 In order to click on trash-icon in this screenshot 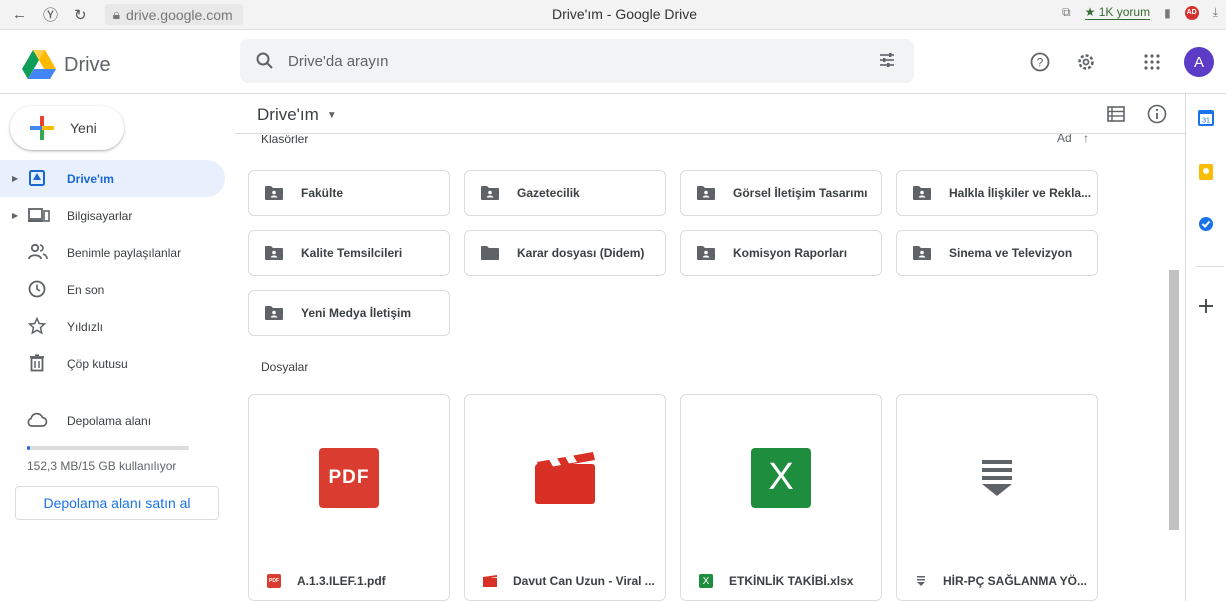, I will do `click(37, 364)`.